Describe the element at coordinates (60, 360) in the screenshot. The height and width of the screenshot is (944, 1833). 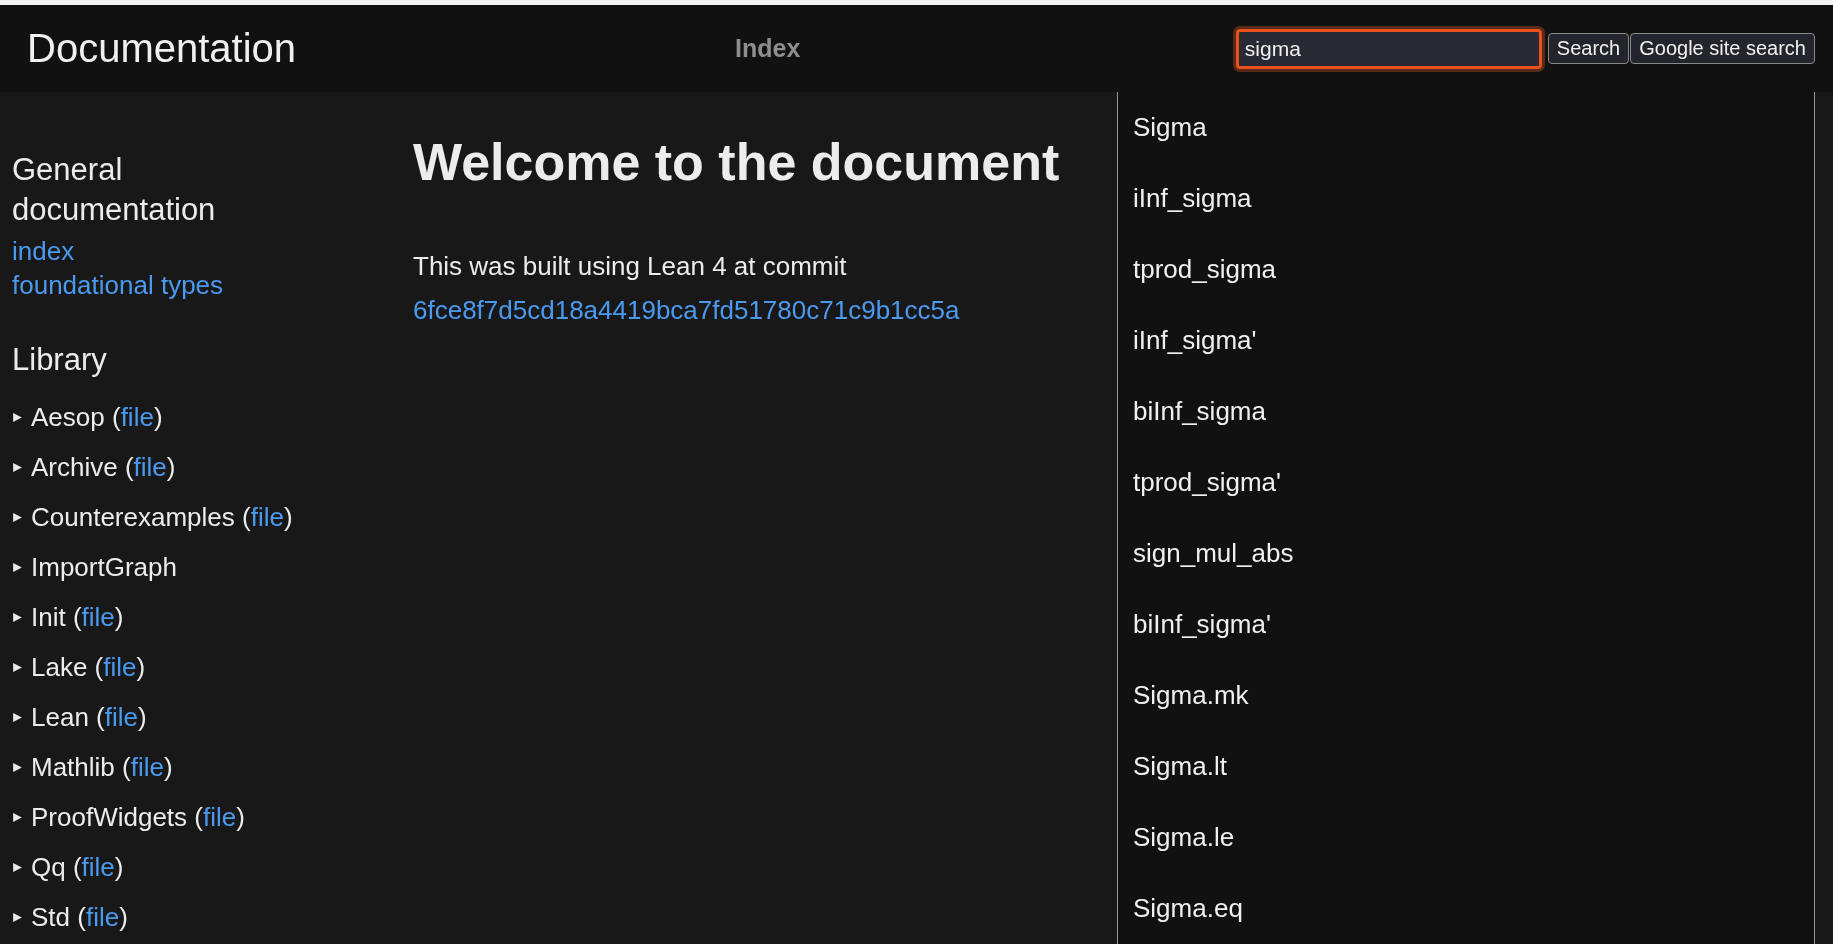
I see `section-heading: Library` at that location.